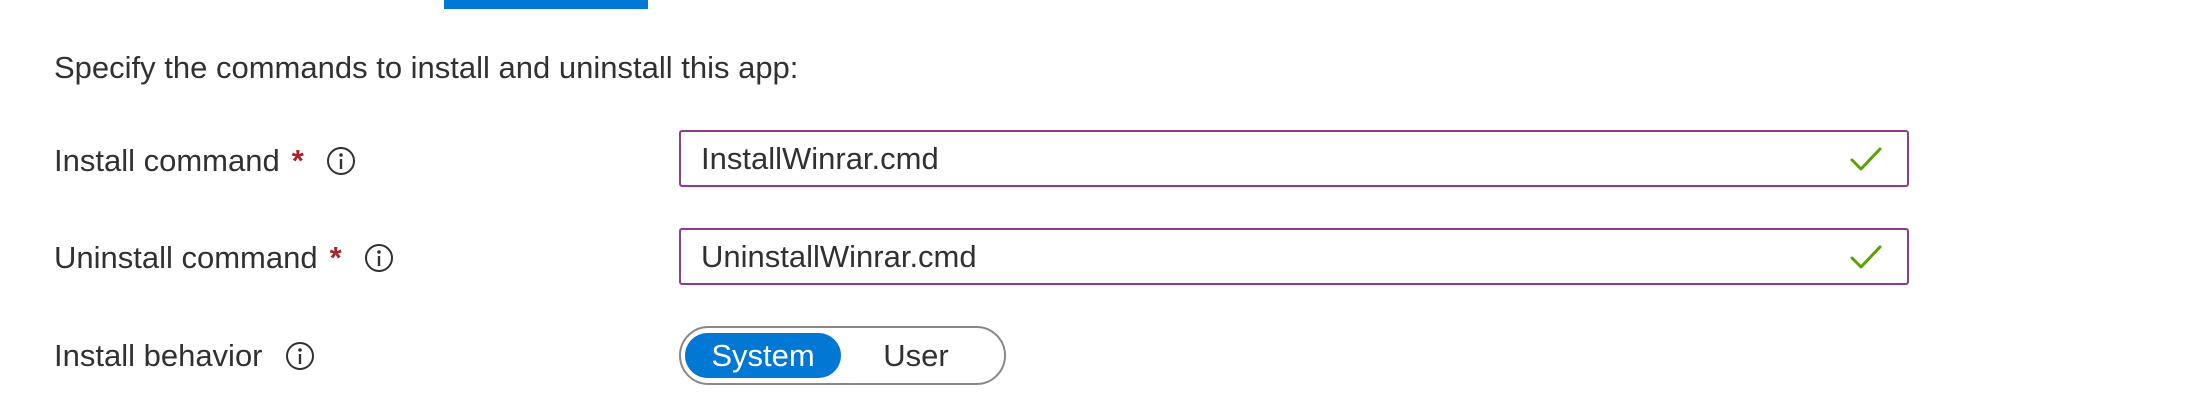 The height and width of the screenshot is (412, 2196). I want to click on uninstall-command-label: Uninstall command, so click(186, 257).